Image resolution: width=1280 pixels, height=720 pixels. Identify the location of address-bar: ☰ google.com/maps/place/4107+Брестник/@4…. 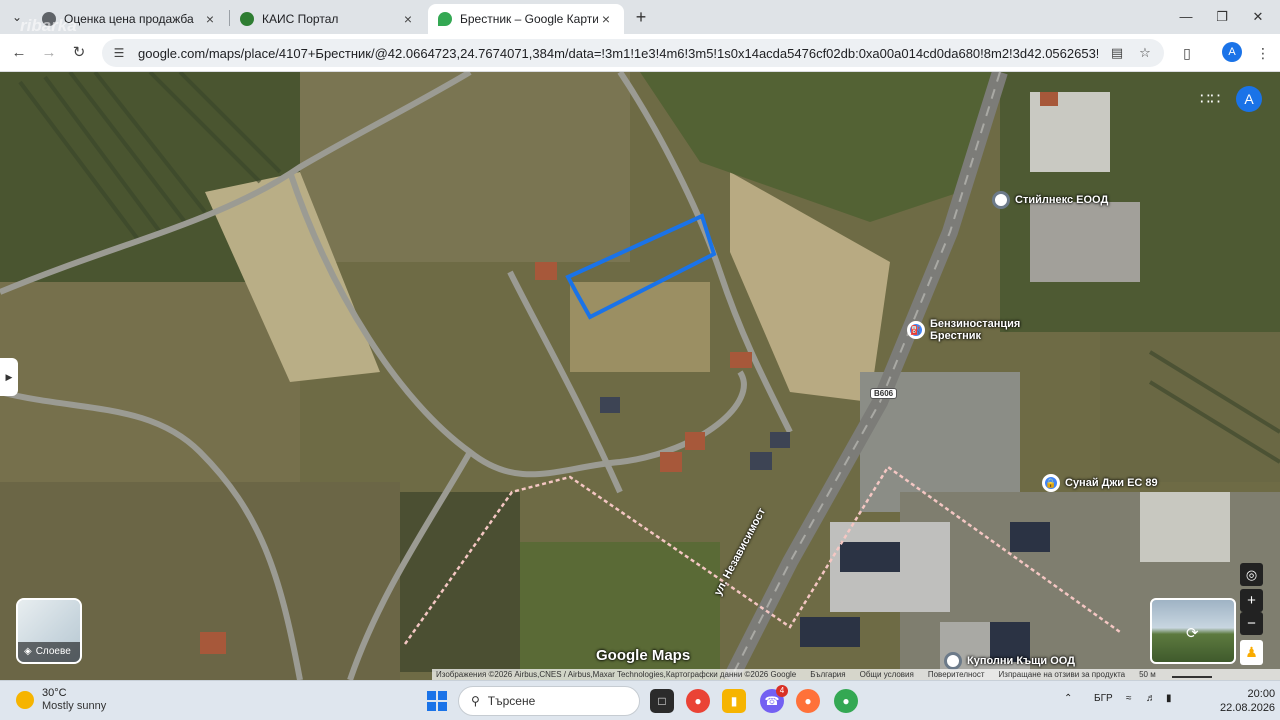
(633, 53).